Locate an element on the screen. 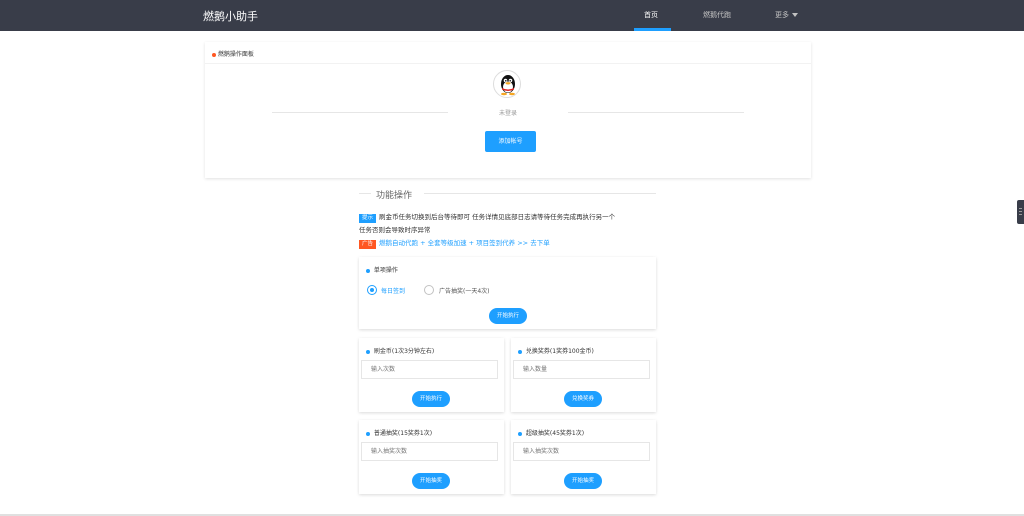 This screenshot has height=516, width=1024. nav-proxy-run: 燃鹅代跑 is located at coordinates (717, 20).